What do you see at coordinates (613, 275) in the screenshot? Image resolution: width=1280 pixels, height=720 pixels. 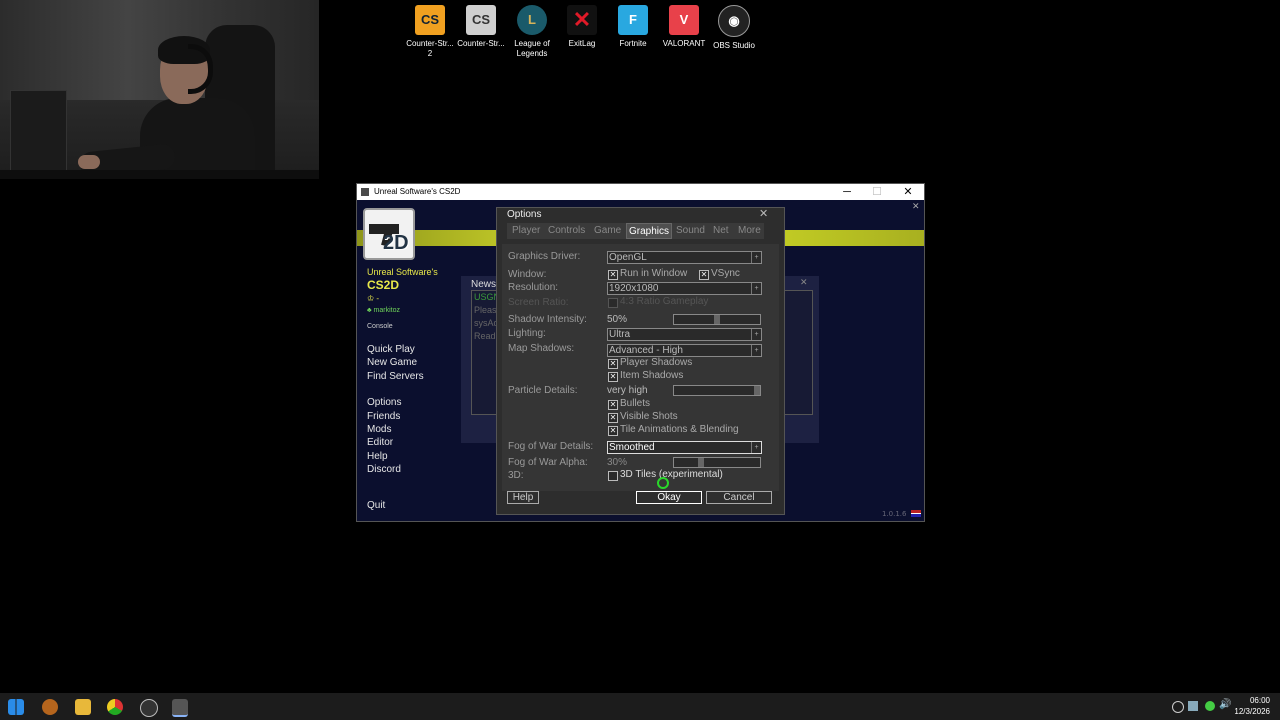 I see `run-in-window-checkbox: ✕` at bounding box center [613, 275].